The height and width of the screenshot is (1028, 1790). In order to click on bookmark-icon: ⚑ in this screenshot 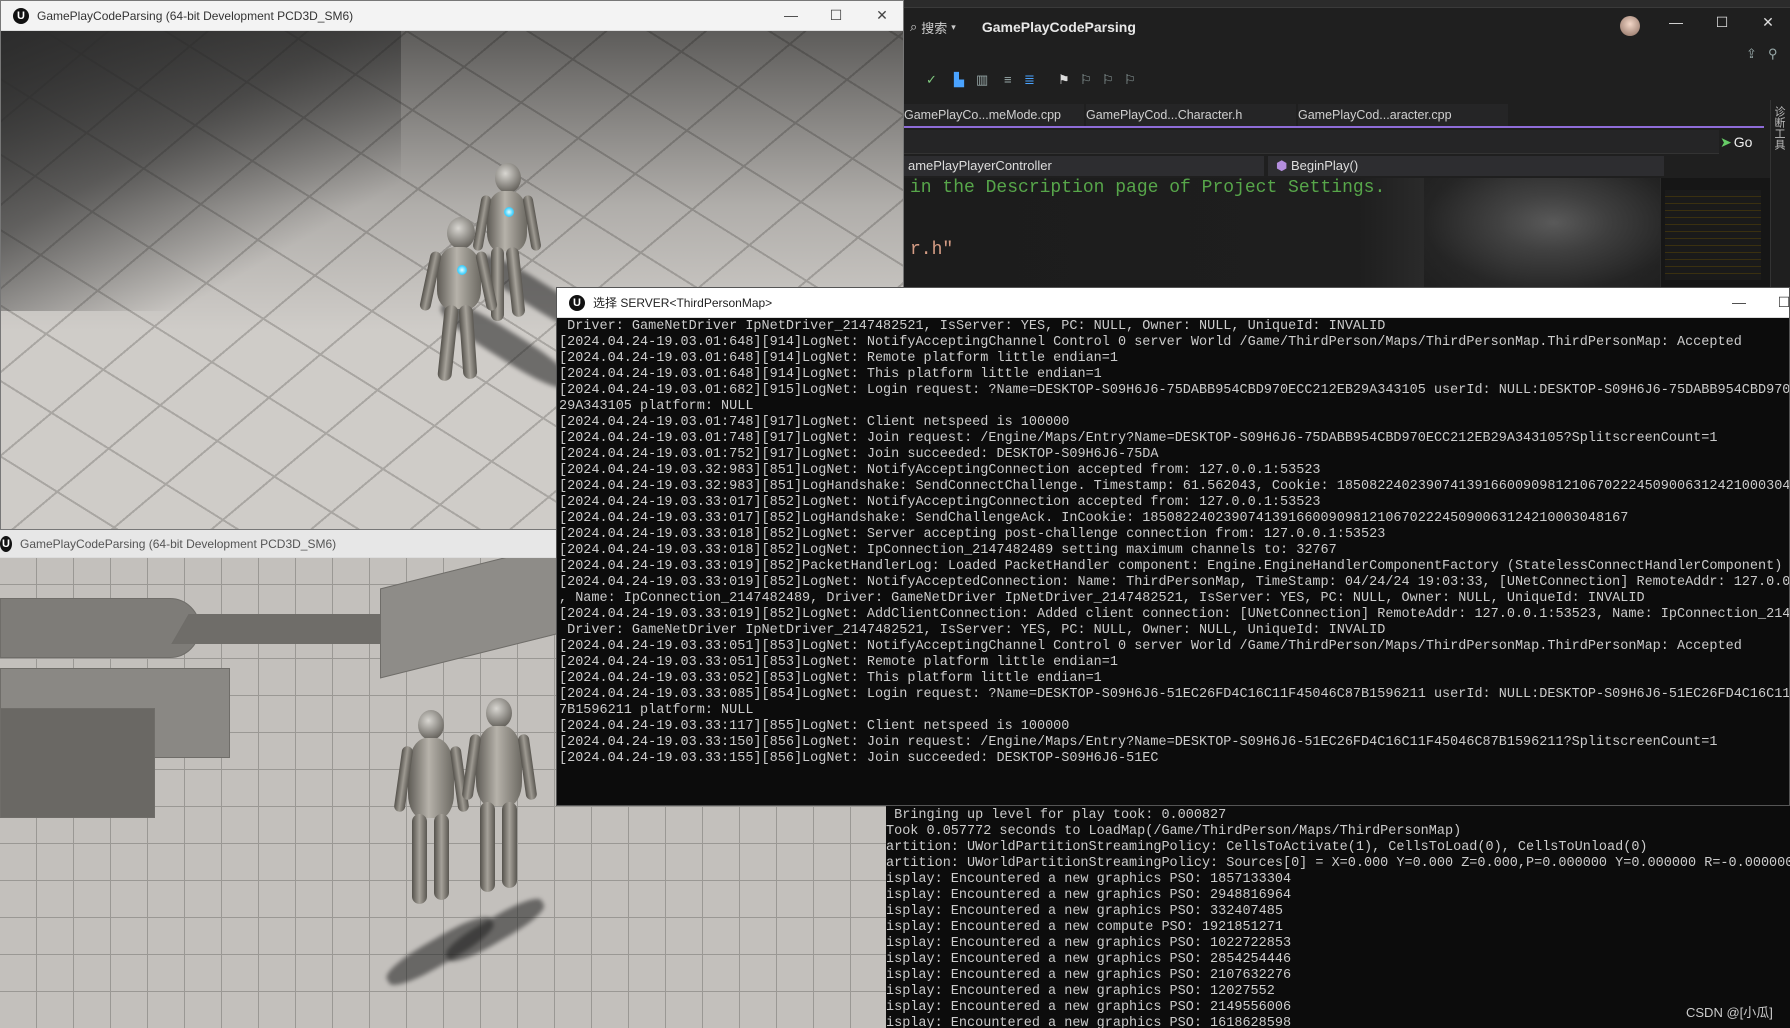, I will do `click(1064, 80)`.